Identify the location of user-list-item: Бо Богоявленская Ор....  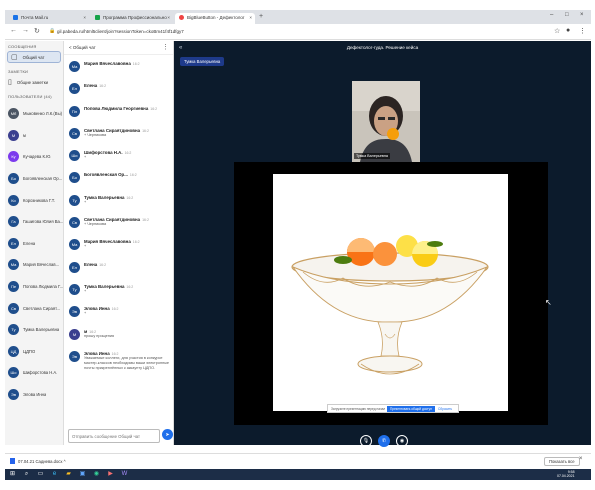
(34, 179).